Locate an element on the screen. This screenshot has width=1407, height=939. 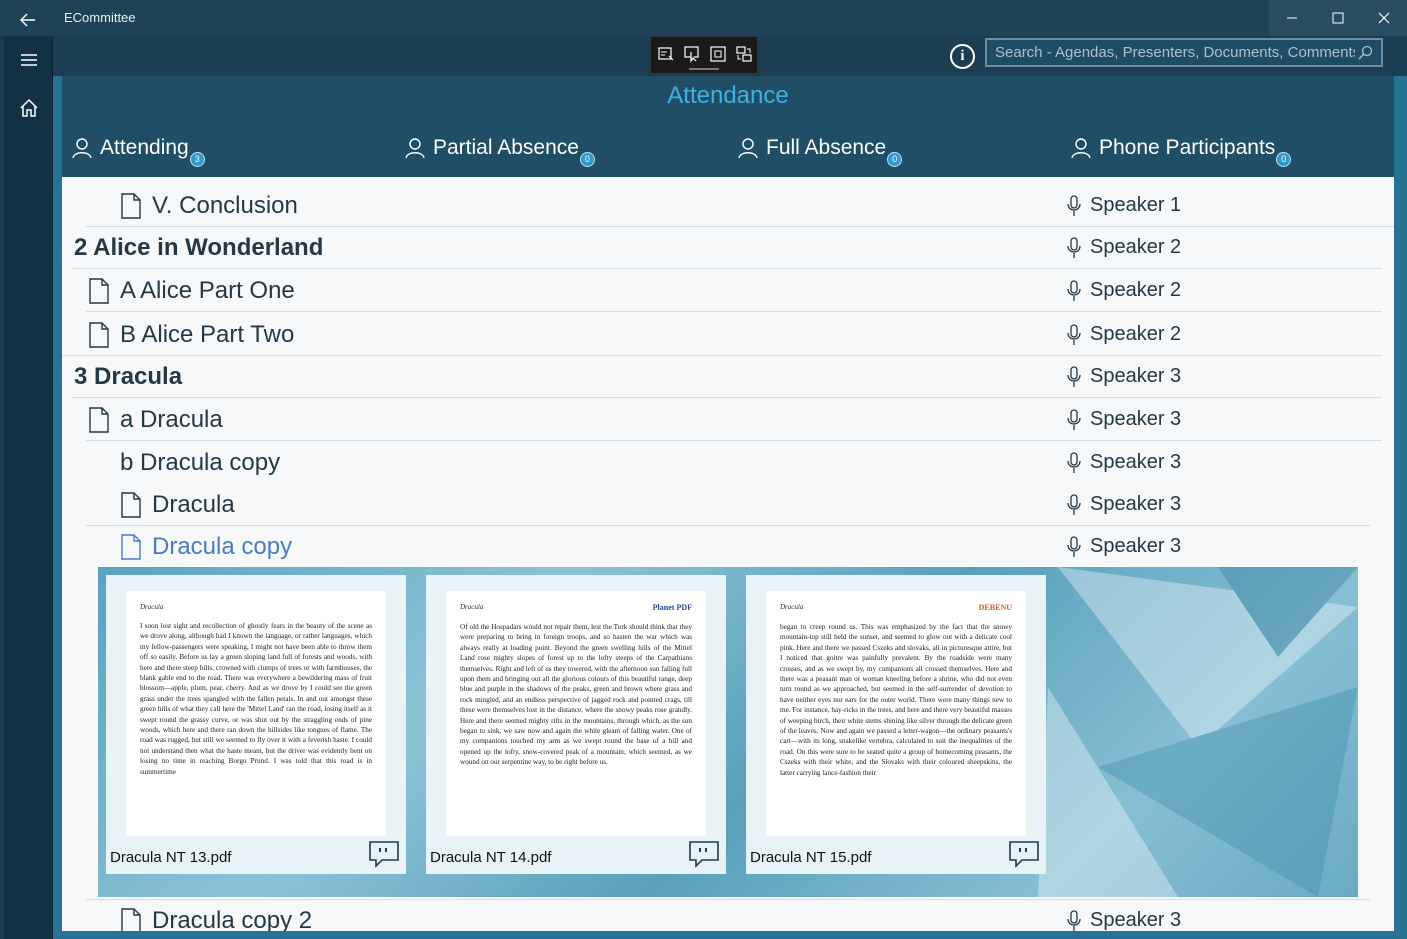
full-absence-column: Full Absence 0 is located at coordinates (820, 151).